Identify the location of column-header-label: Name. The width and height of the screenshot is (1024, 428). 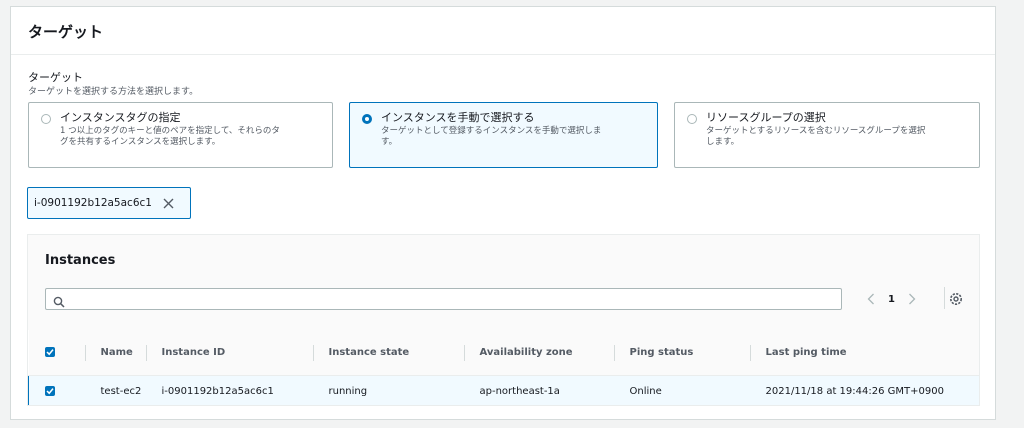
(116, 352).